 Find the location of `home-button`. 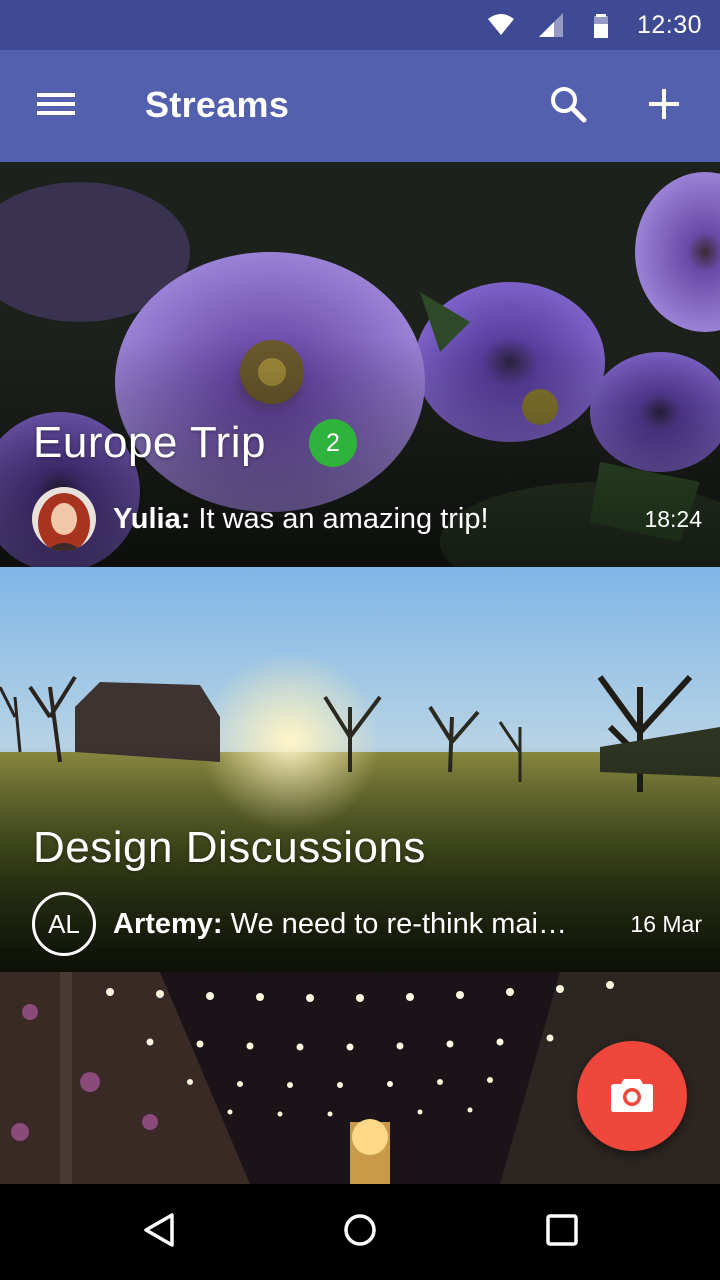

home-button is located at coordinates (360, 1232).